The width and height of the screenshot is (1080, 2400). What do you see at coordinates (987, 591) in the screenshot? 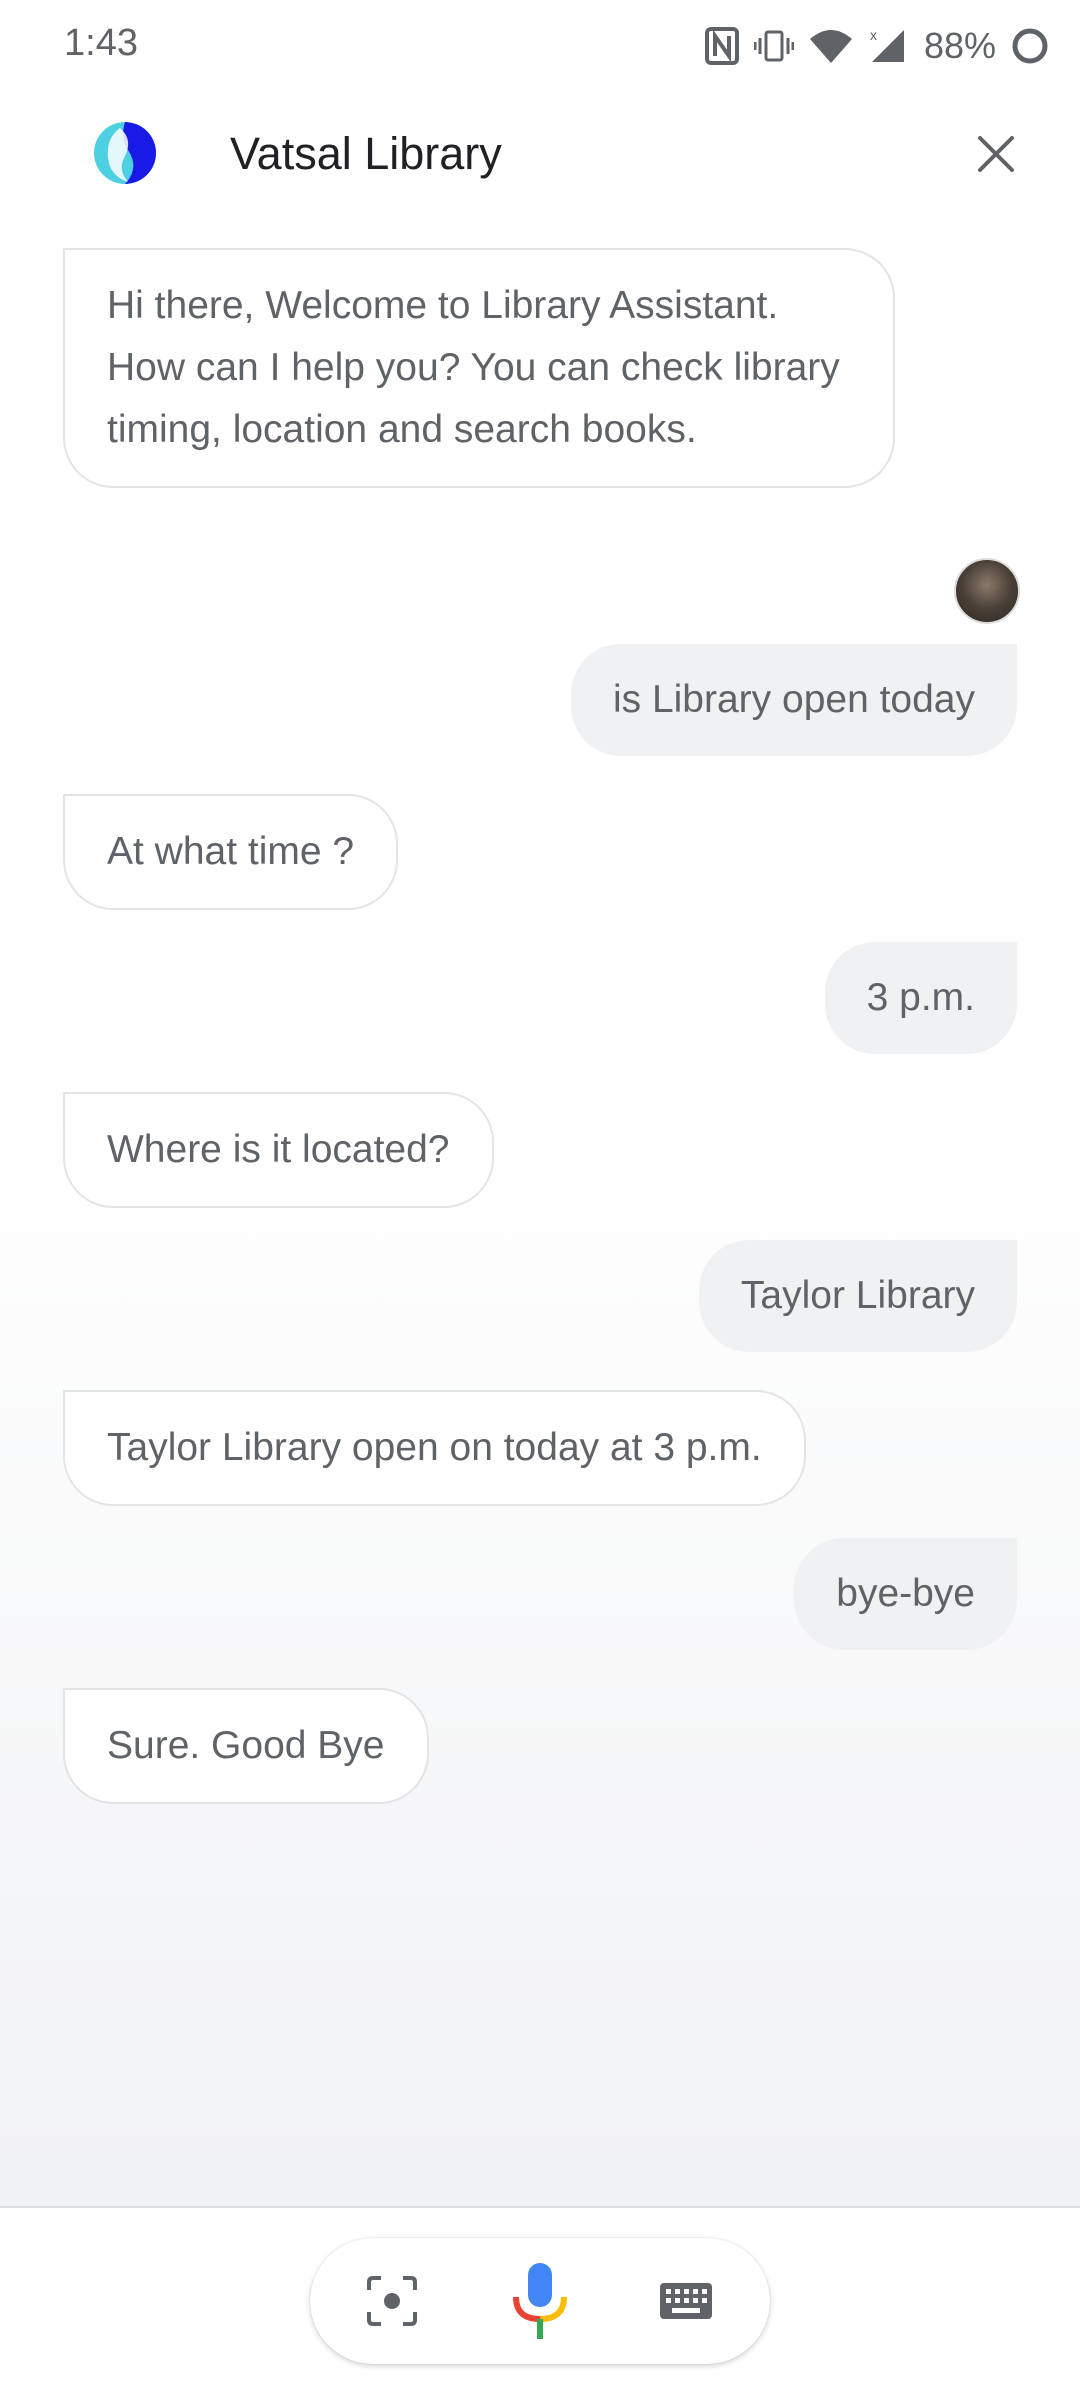
I see `user-avatar` at bounding box center [987, 591].